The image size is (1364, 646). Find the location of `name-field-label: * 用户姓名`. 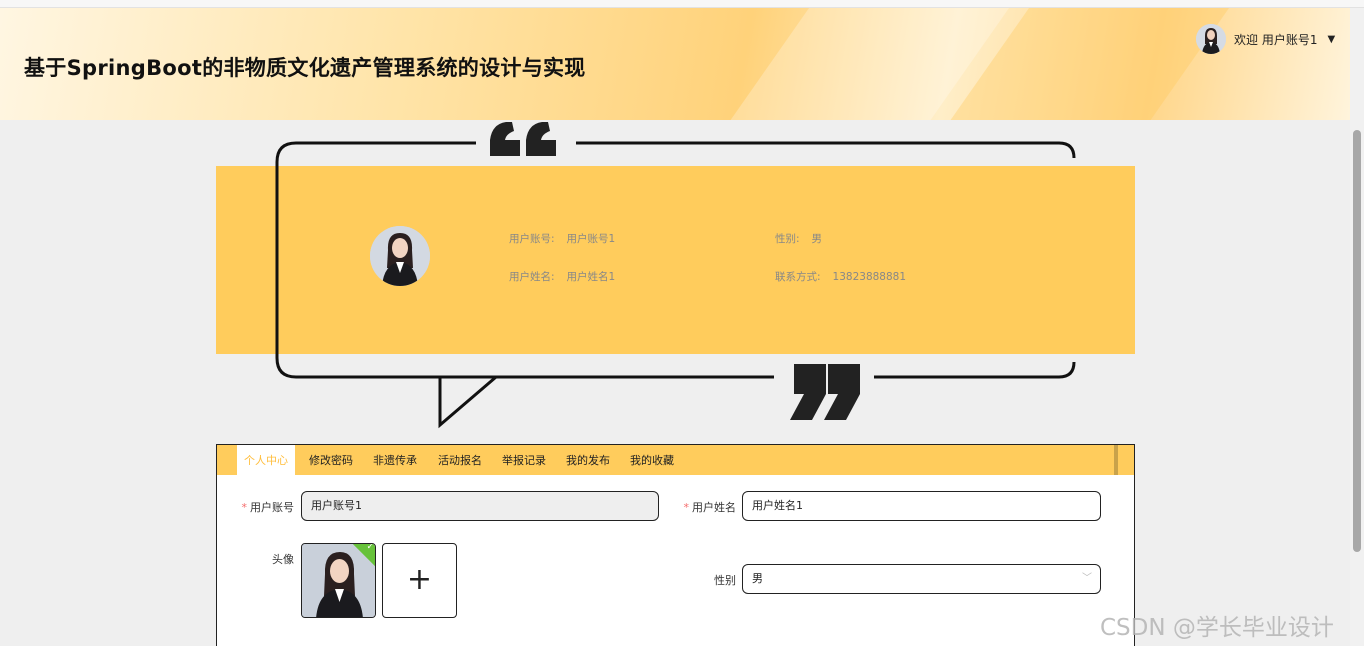

name-field-label: * 用户姓名 is located at coordinates (710, 507).